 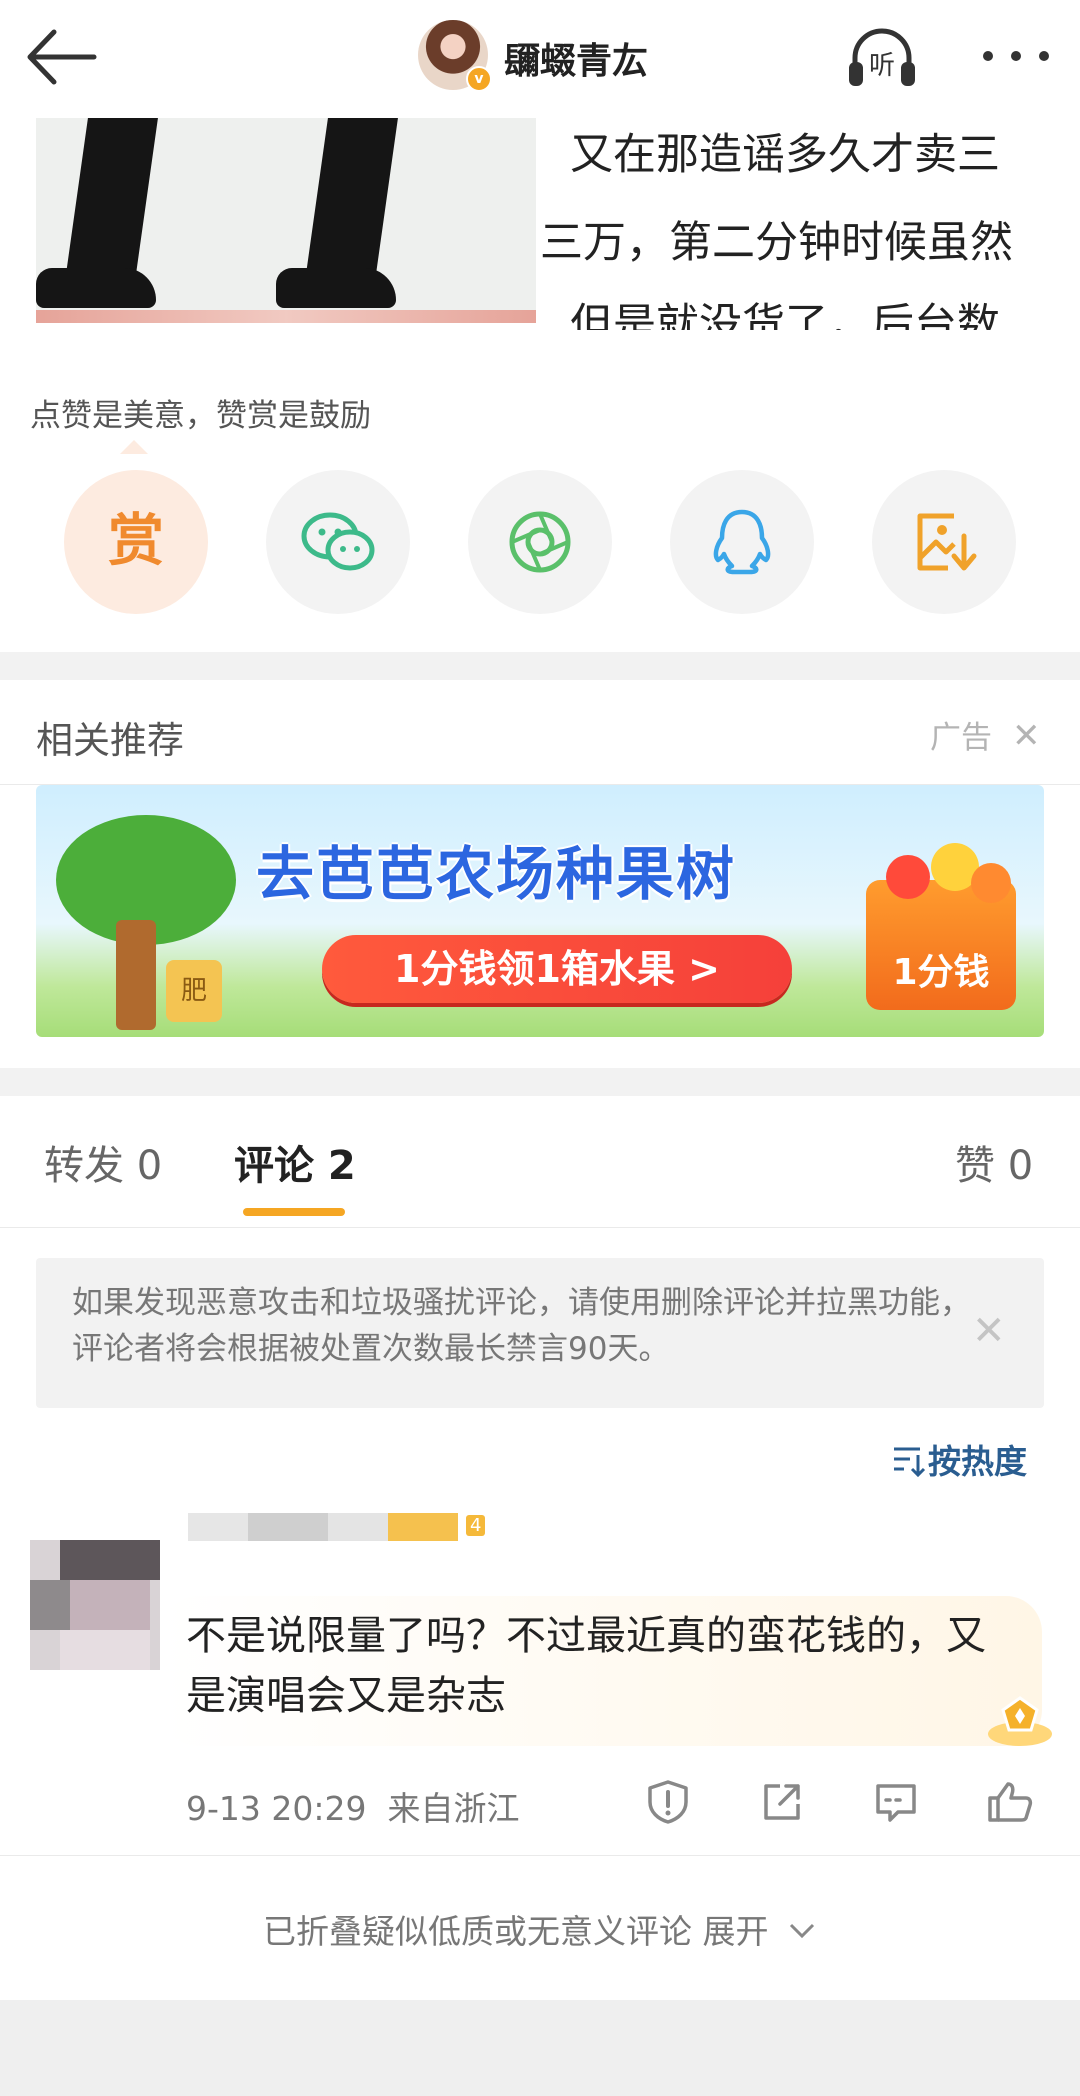 I want to click on tab-comment: 评论 2, so click(x=295, y=1162).